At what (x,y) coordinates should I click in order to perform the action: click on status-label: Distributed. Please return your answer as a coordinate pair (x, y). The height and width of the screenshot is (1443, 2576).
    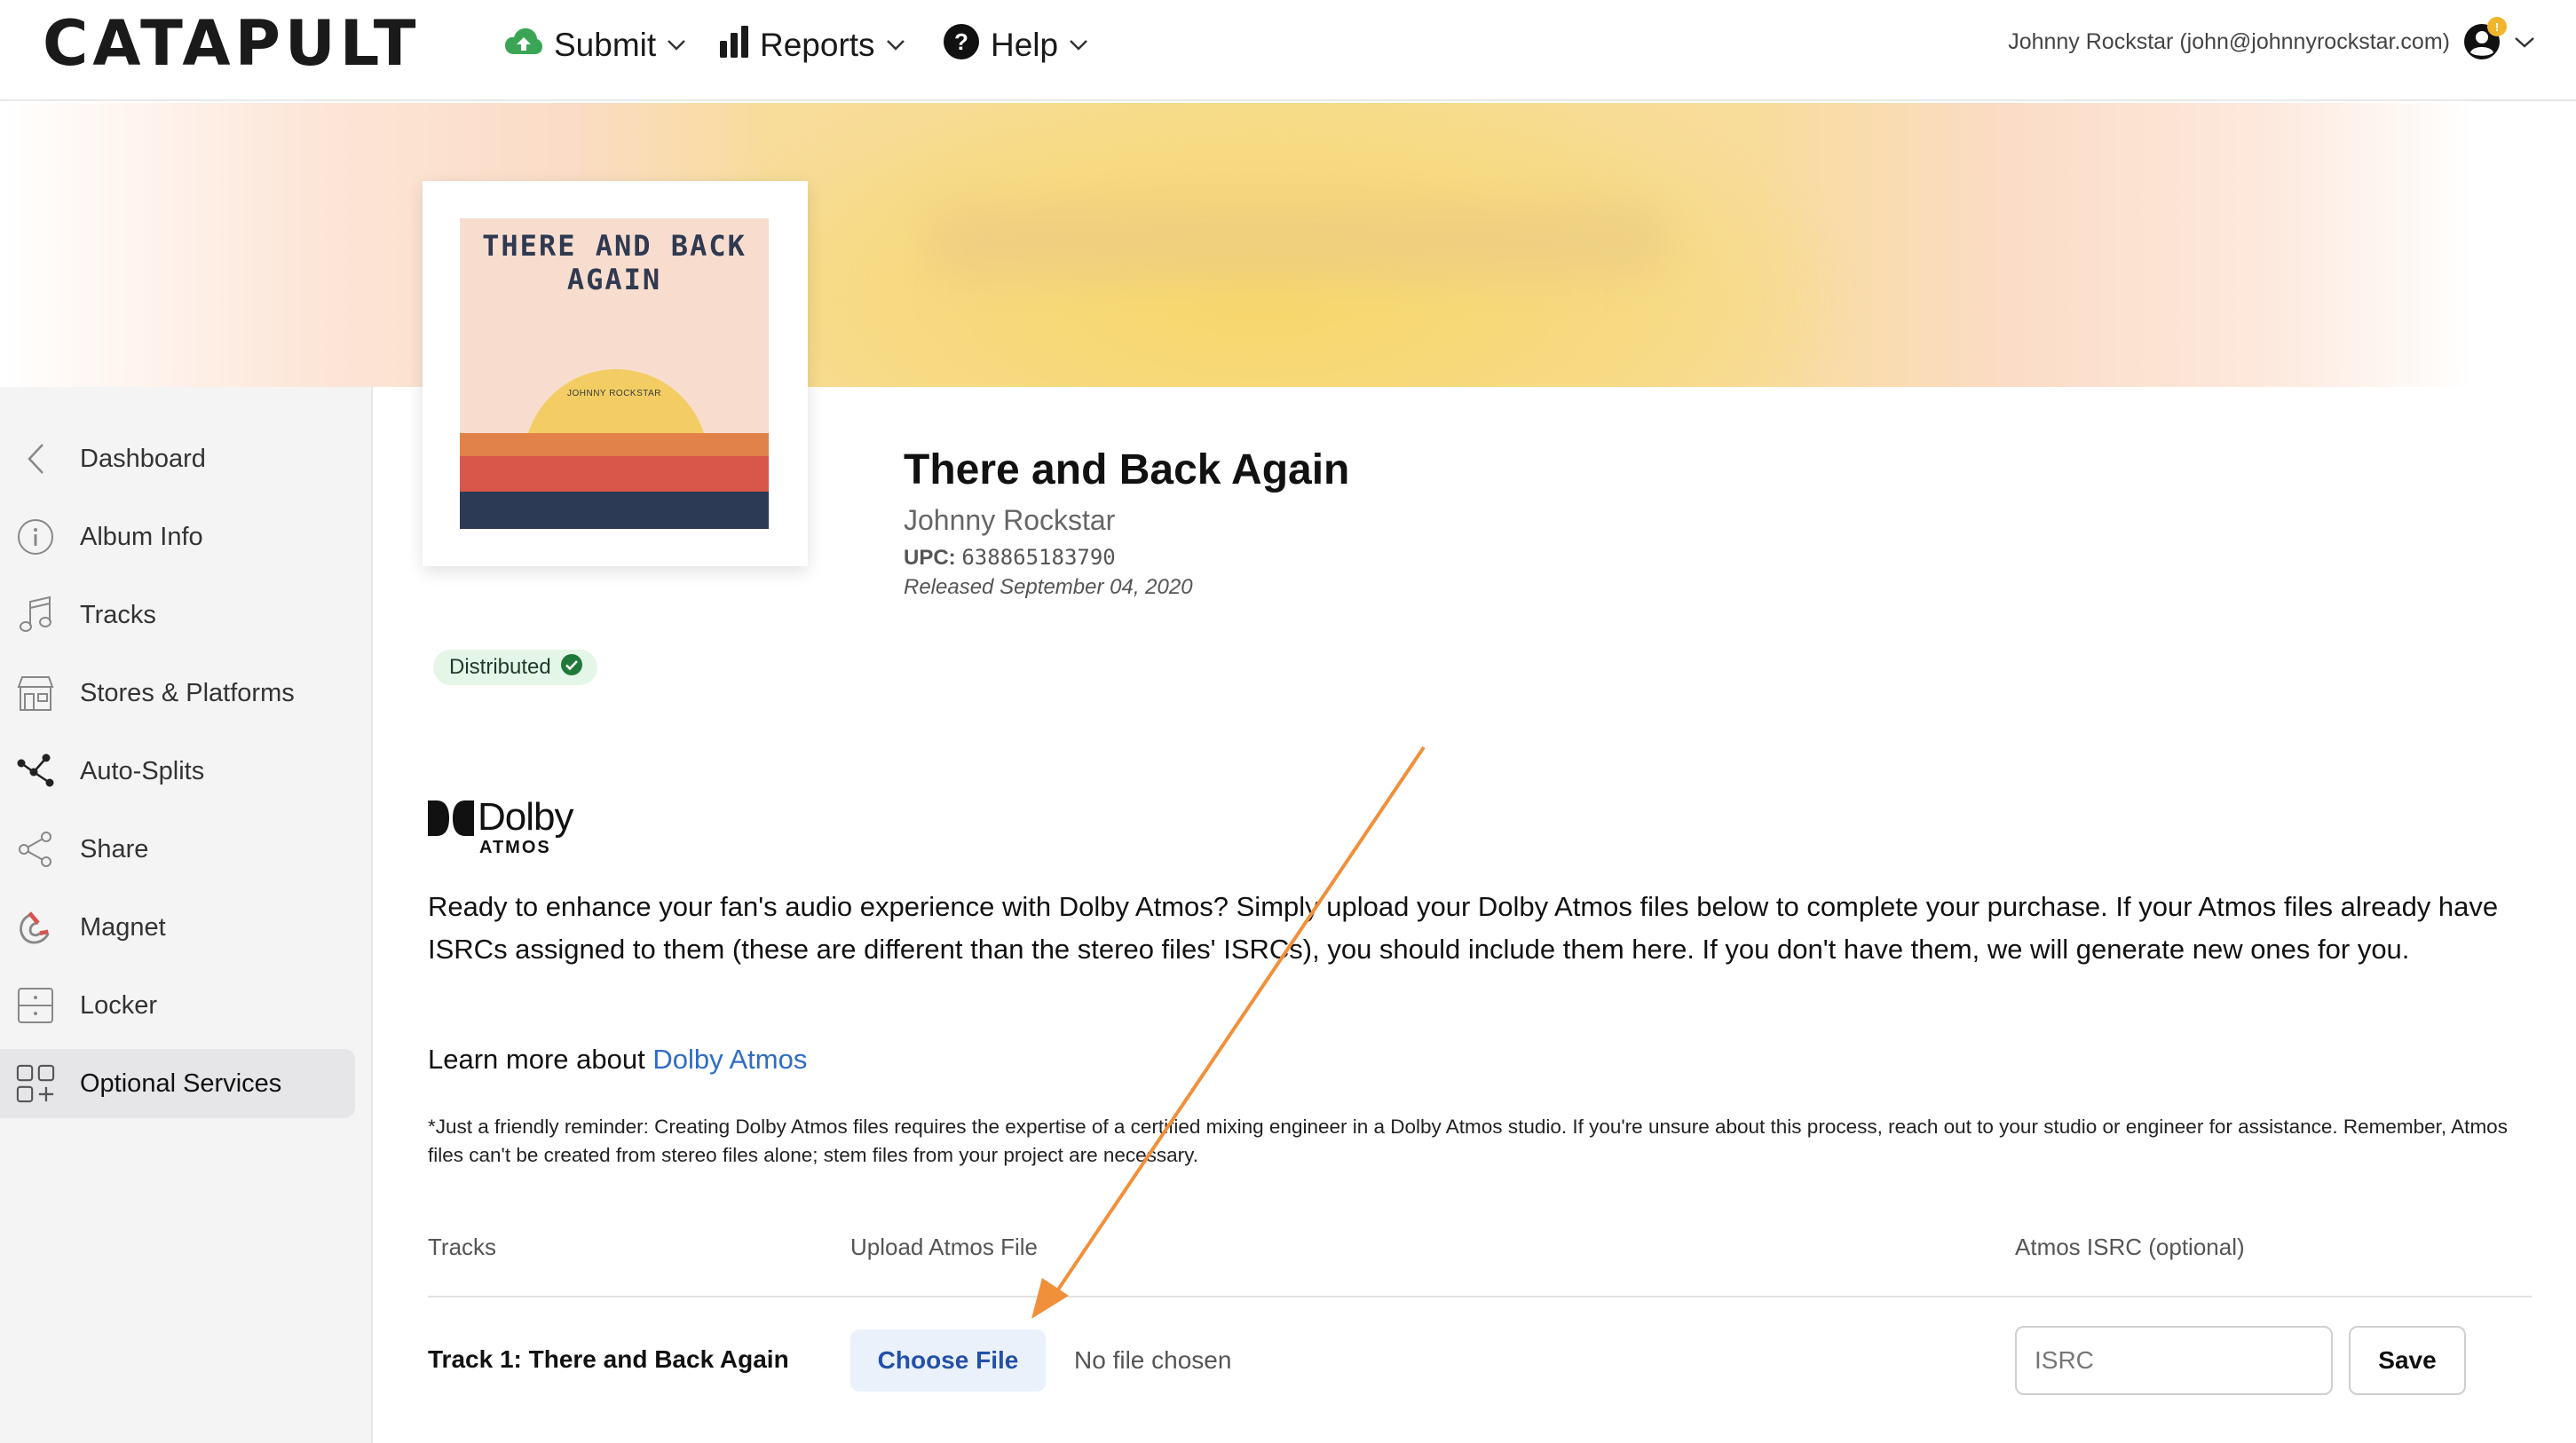
    Looking at the image, I should click on (500, 667).